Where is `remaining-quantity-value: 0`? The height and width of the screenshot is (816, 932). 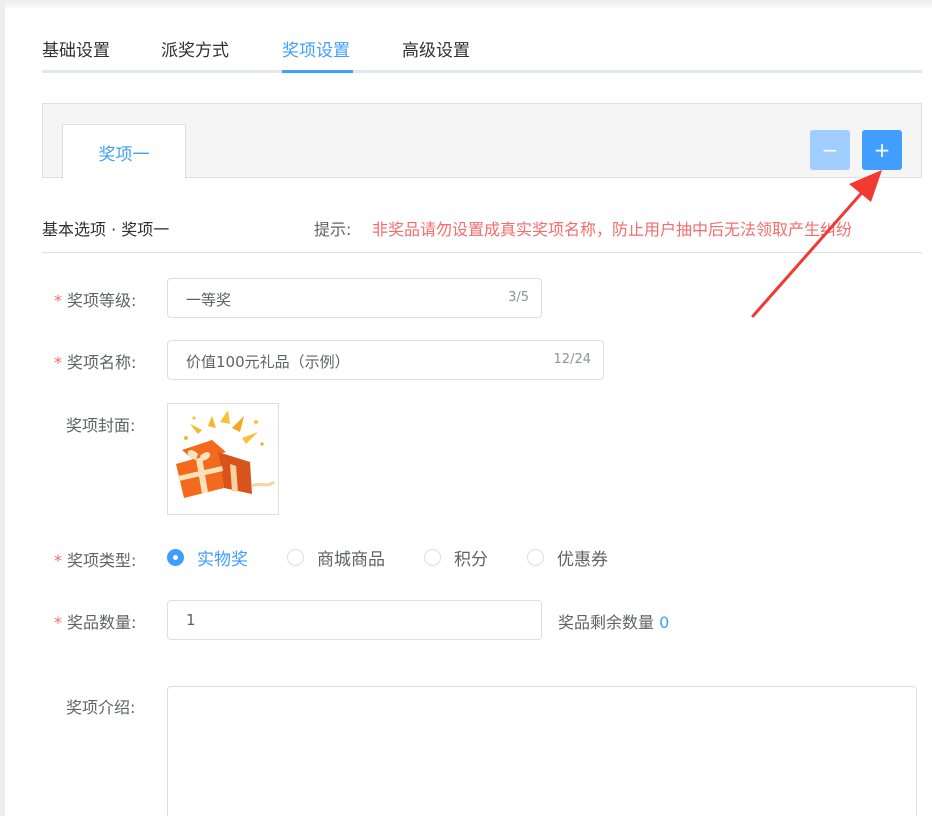 remaining-quantity-value: 0 is located at coordinates (664, 622).